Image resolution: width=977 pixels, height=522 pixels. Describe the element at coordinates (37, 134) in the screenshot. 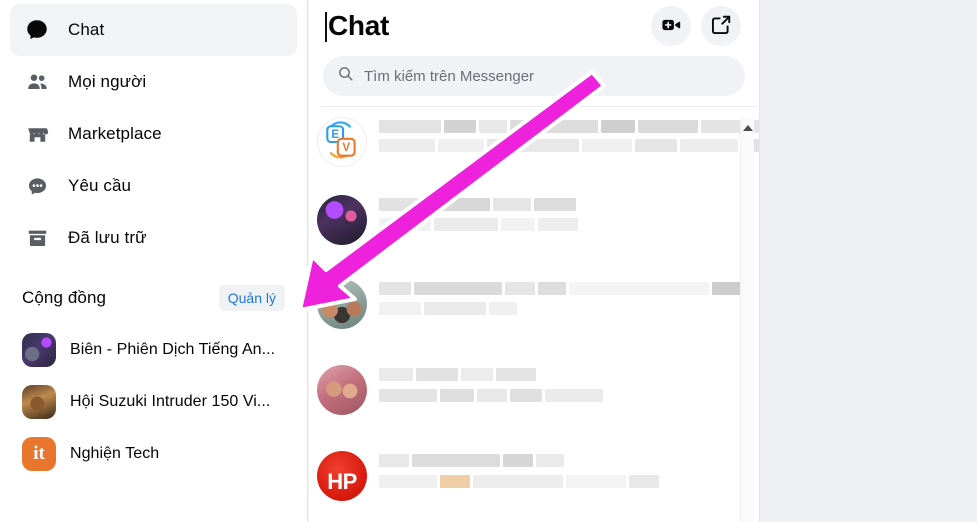

I see `storefront-icon` at that location.